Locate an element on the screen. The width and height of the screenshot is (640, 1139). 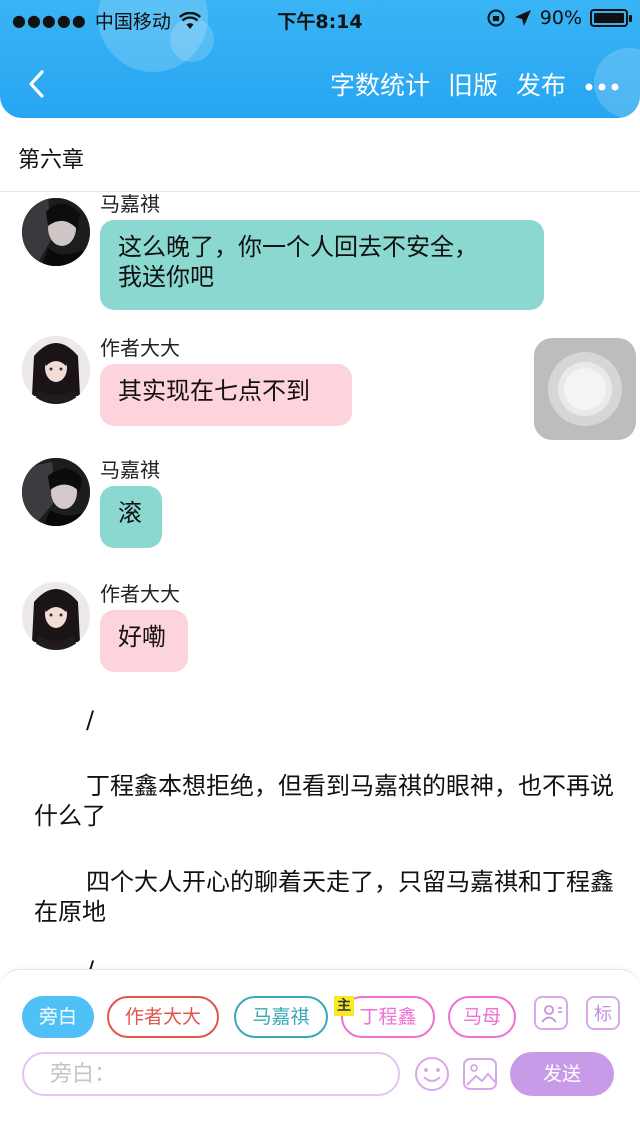
more-icon is located at coordinates (602, 87).